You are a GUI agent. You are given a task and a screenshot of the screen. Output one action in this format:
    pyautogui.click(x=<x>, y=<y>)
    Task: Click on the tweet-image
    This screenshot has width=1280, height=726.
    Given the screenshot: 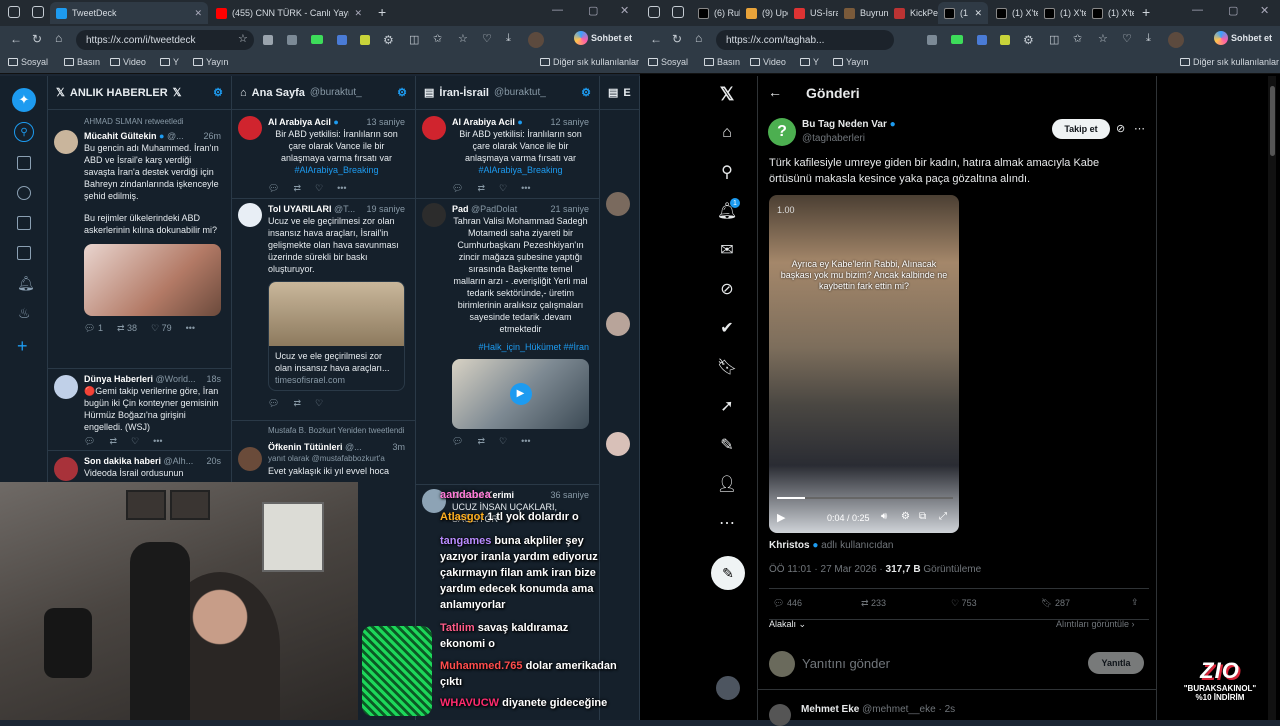 What is the action you would take?
    pyautogui.click(x=152, y=280)
    